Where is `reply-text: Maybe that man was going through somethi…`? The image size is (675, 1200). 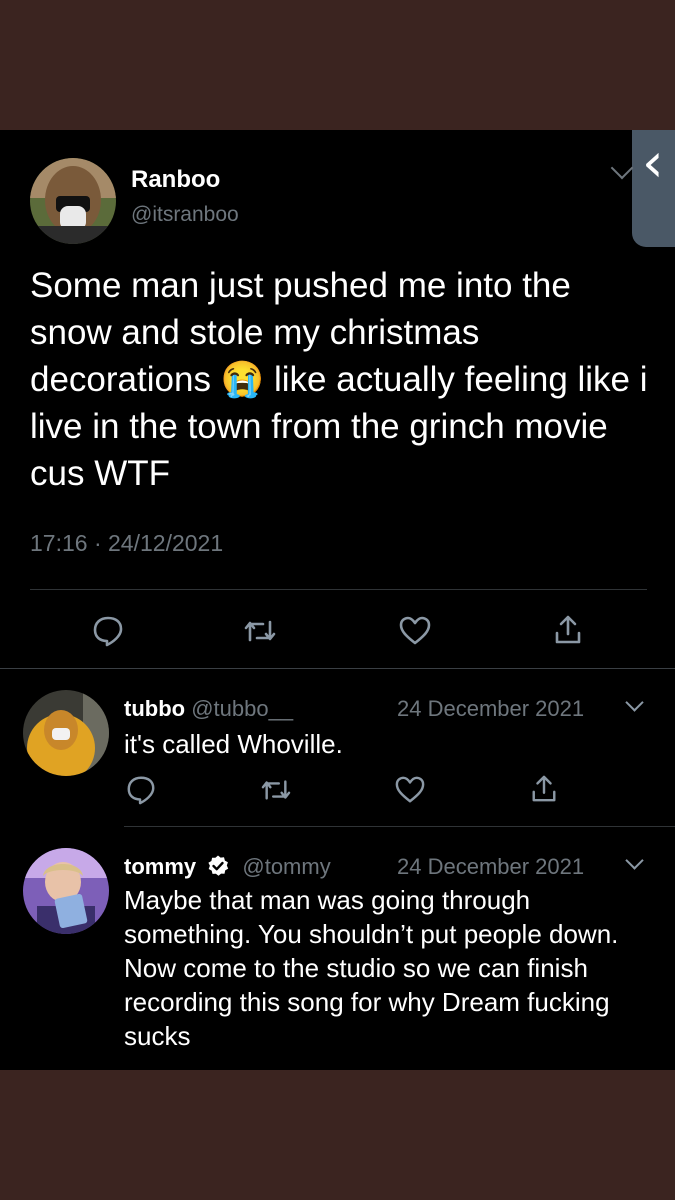 reply-text: Maybe that man was going through somethi… is located at coordinates (371, 968).